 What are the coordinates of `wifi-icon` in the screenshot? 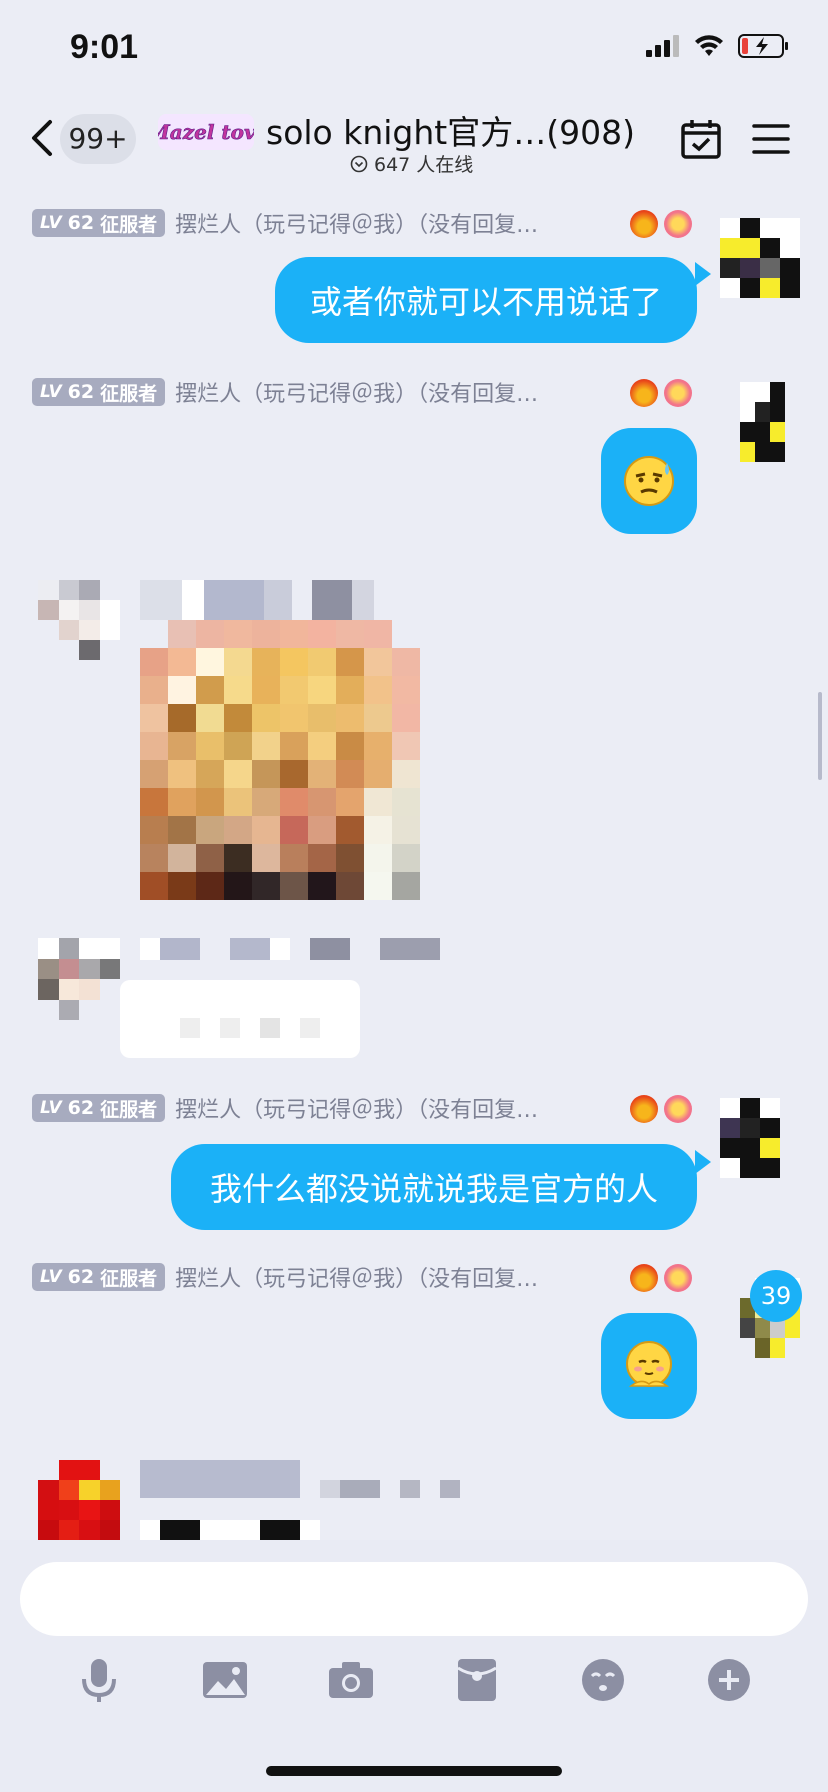 It's located at (709, 45).